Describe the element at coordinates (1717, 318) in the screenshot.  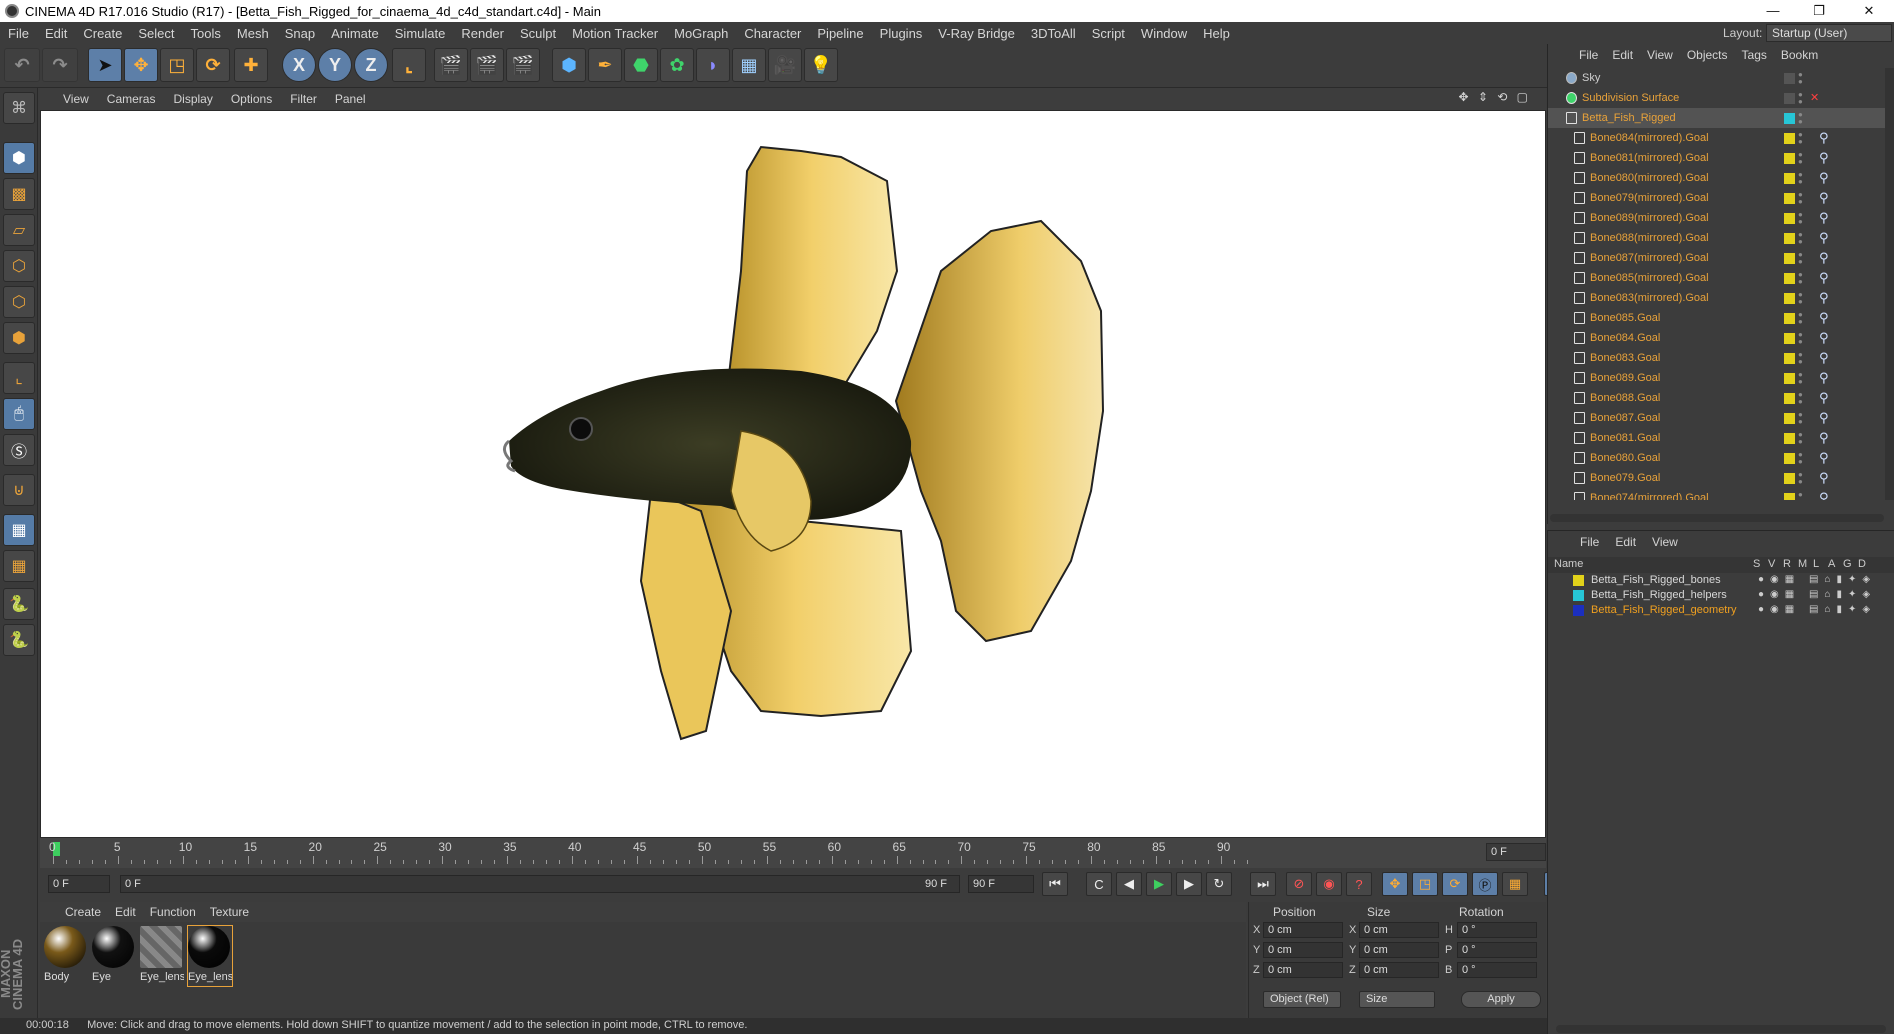
I see `object-row: Bone085.Goal ● ● ⚲` at that location.